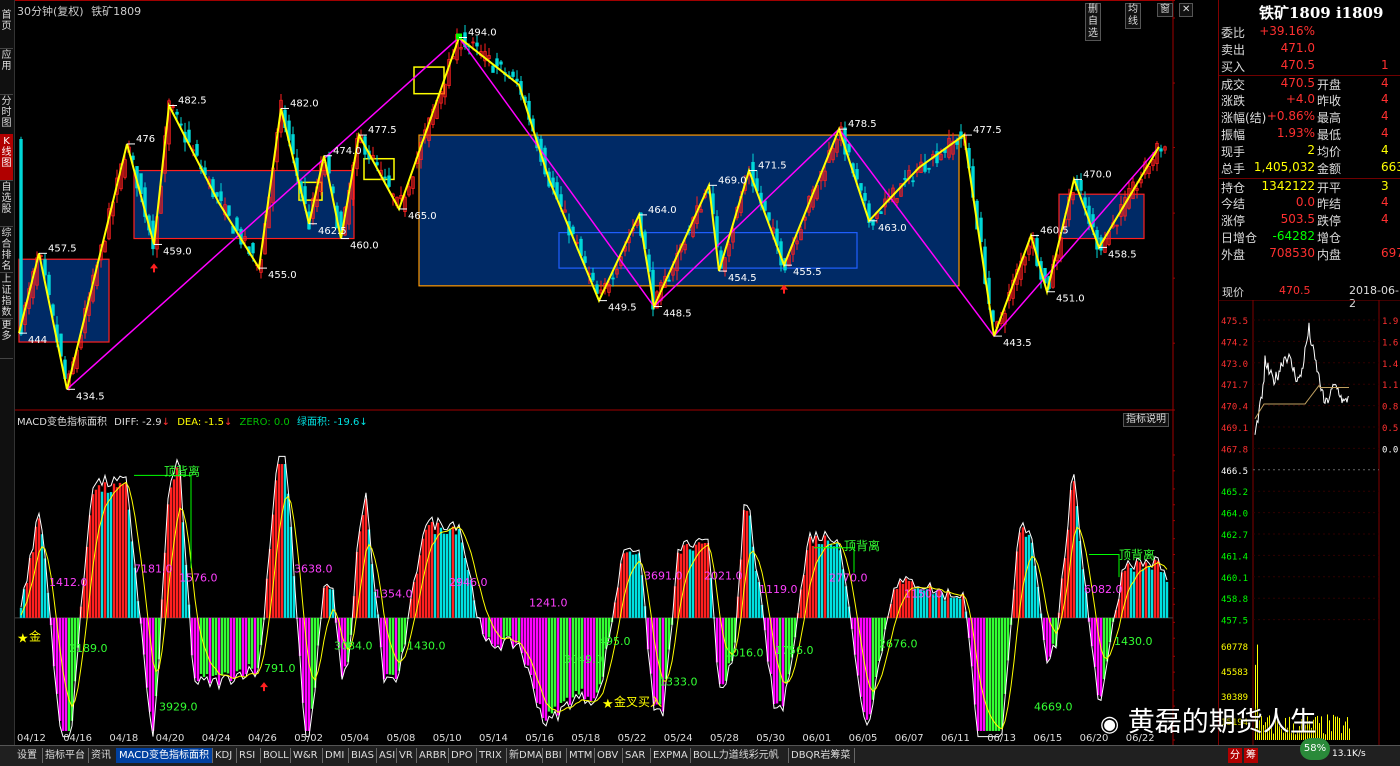 The height and width of the screenshot is (766, 1400). I want to click on tab-3: MACD变色指标面积, so click(164, 755).